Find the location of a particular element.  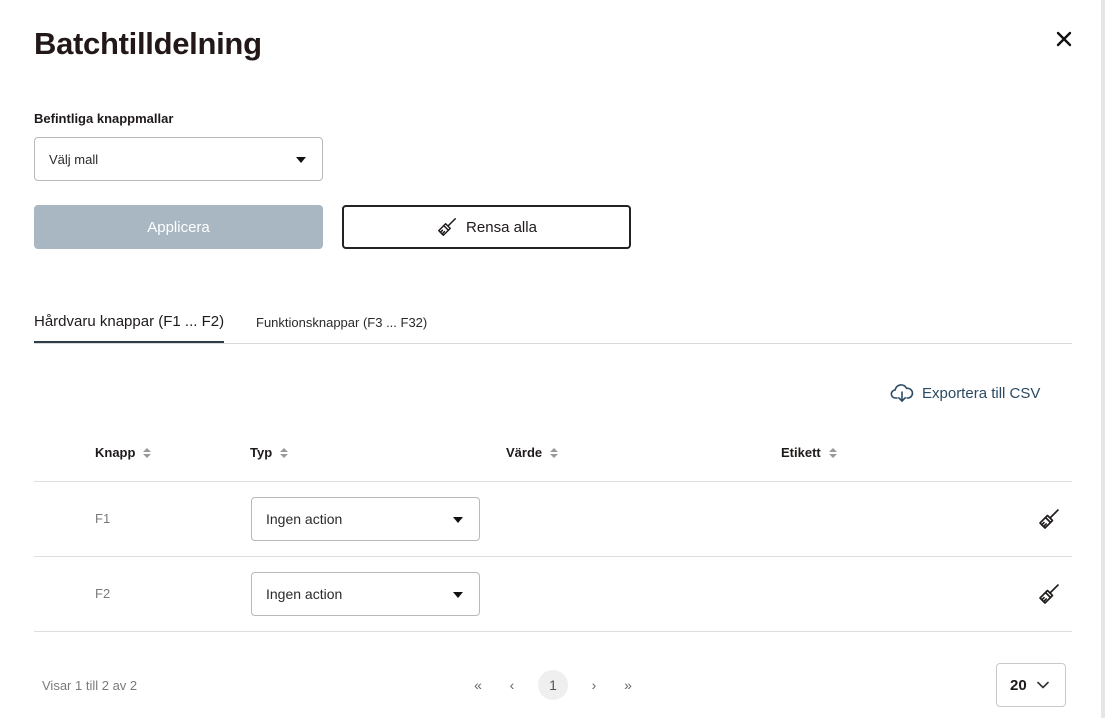

first-page-button: « is located at coordinates (478, 685).